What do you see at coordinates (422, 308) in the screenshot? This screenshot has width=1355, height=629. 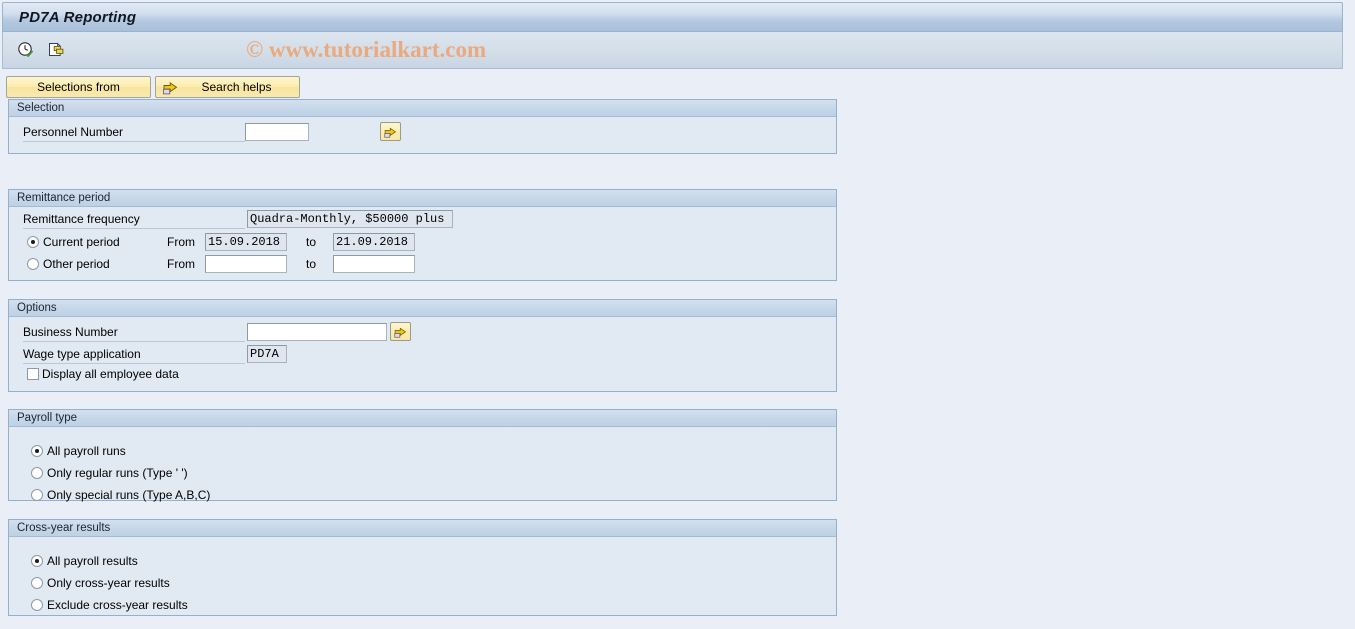 I see `options-group-header: Options` at bounding box center [422, 308].